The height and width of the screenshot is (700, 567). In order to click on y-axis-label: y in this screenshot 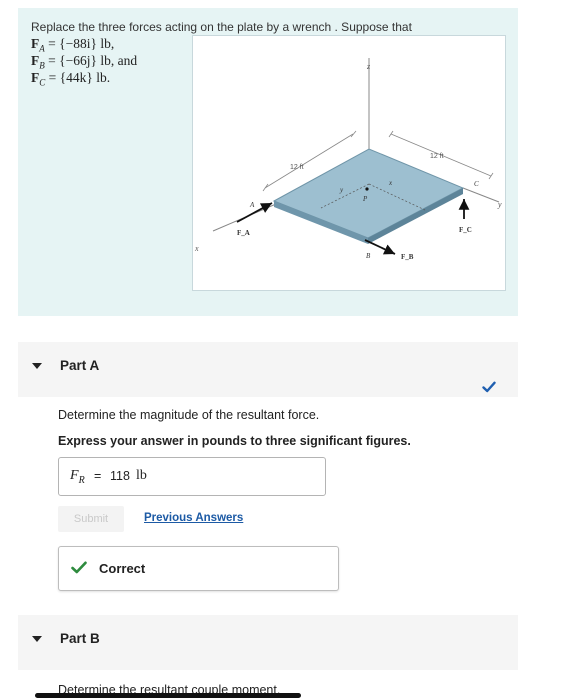, I will do `click(499, 204)`.